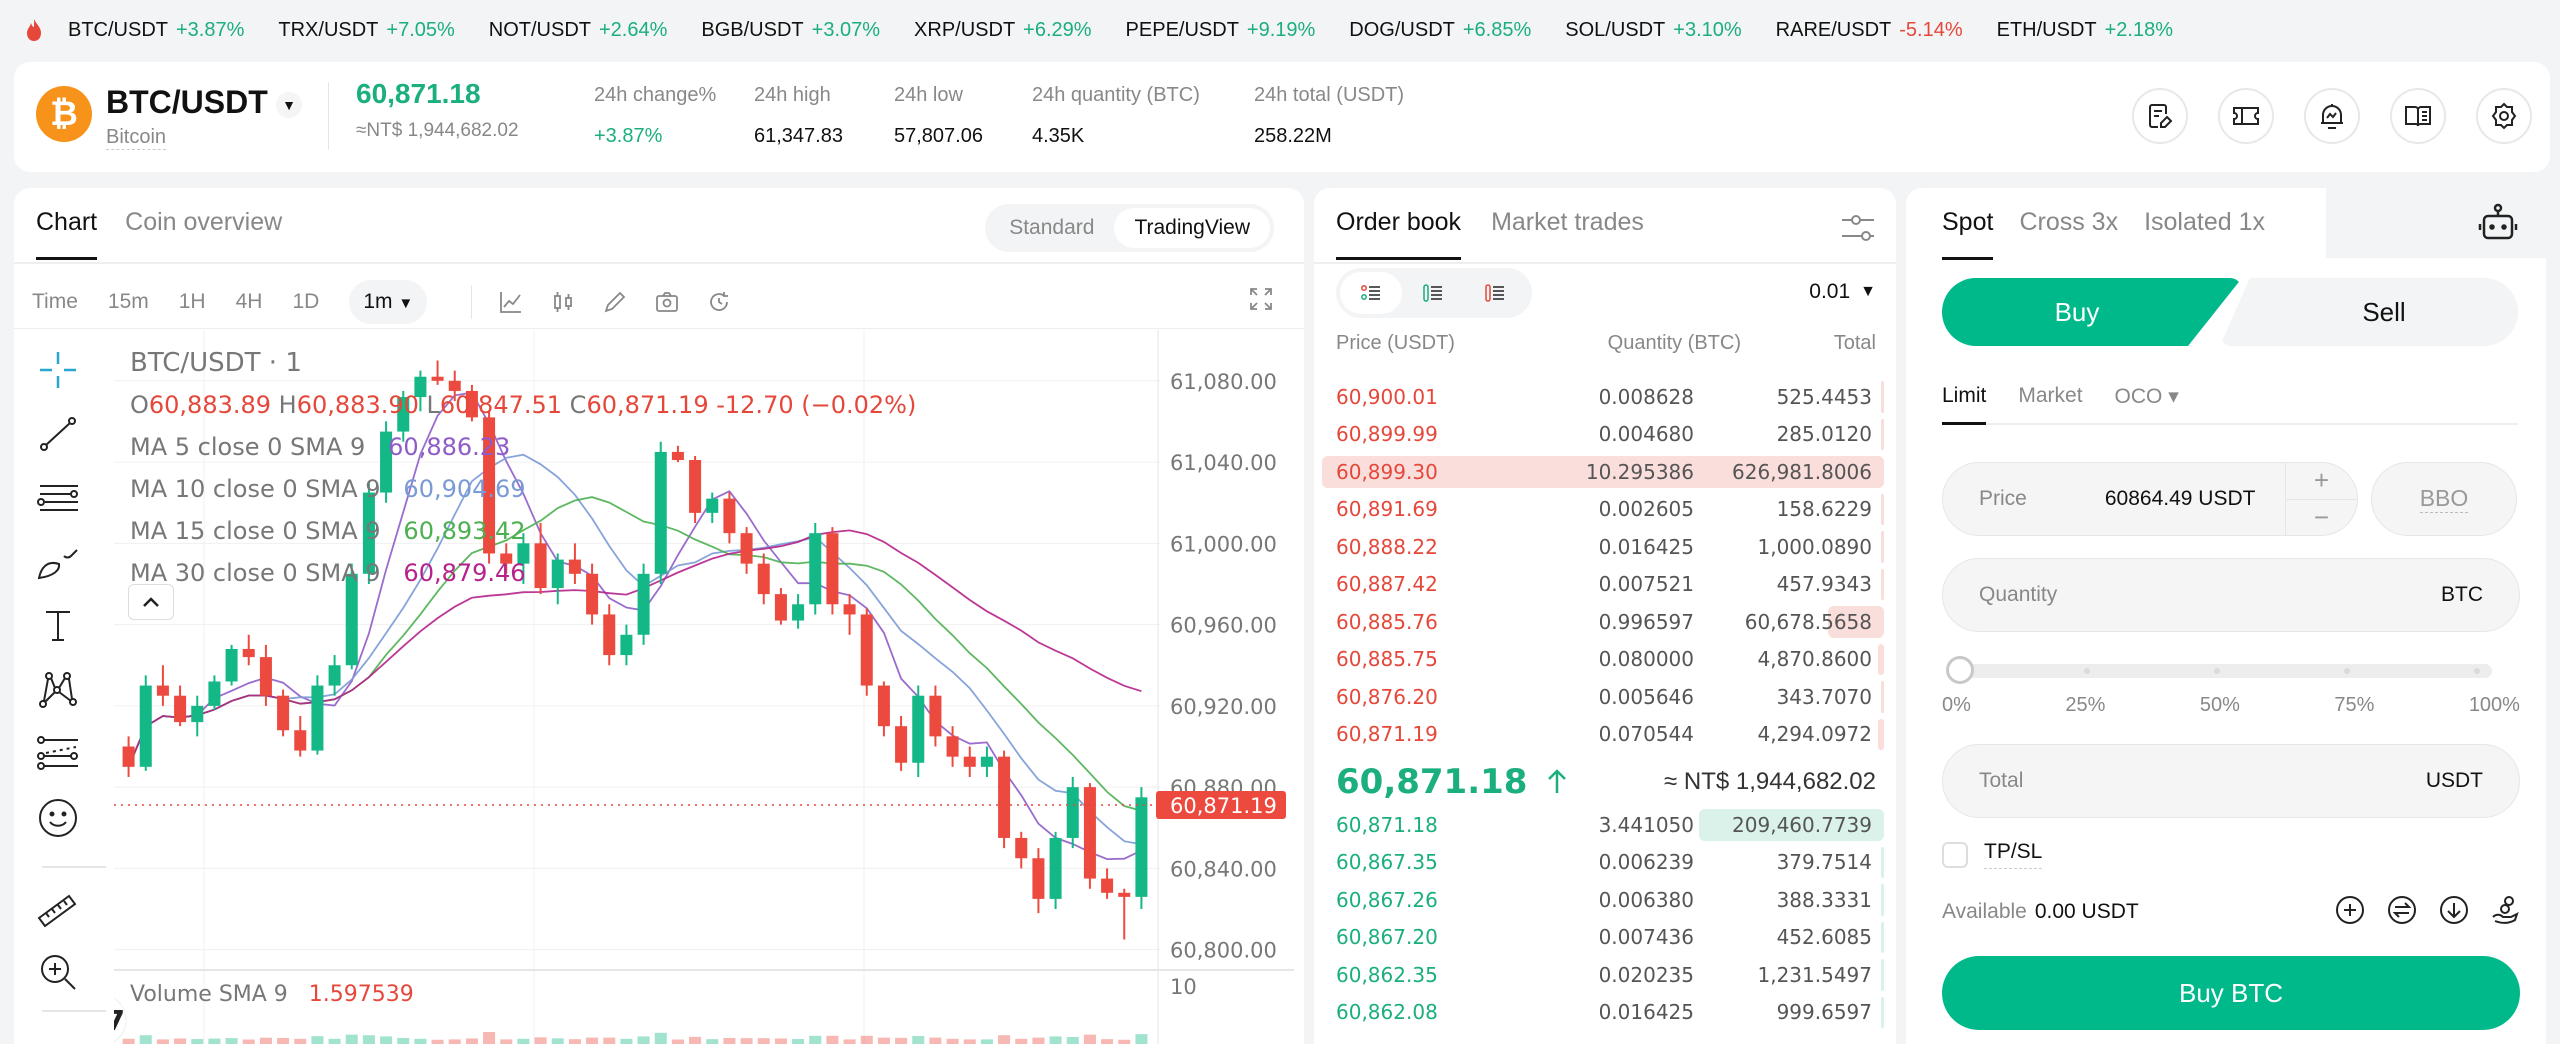  I want to click on indicator-icon, so click(511, 302).